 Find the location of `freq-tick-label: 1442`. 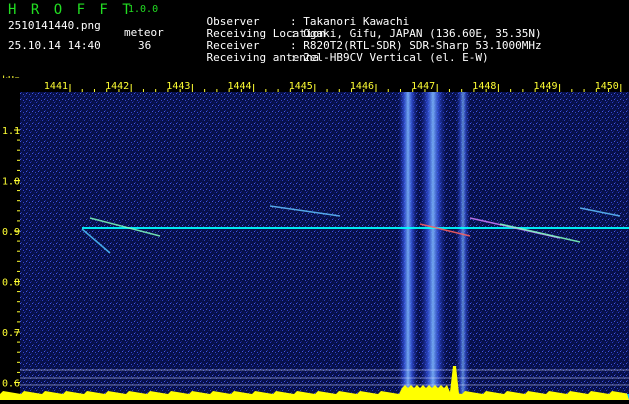

freq-tick-label: 1442 is located at coordinates (117, 86).